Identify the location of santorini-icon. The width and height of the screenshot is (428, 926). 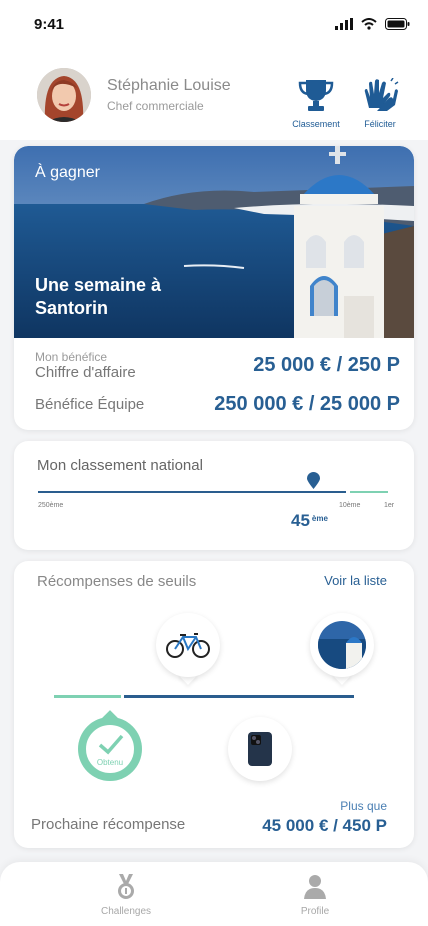
(342, 645).